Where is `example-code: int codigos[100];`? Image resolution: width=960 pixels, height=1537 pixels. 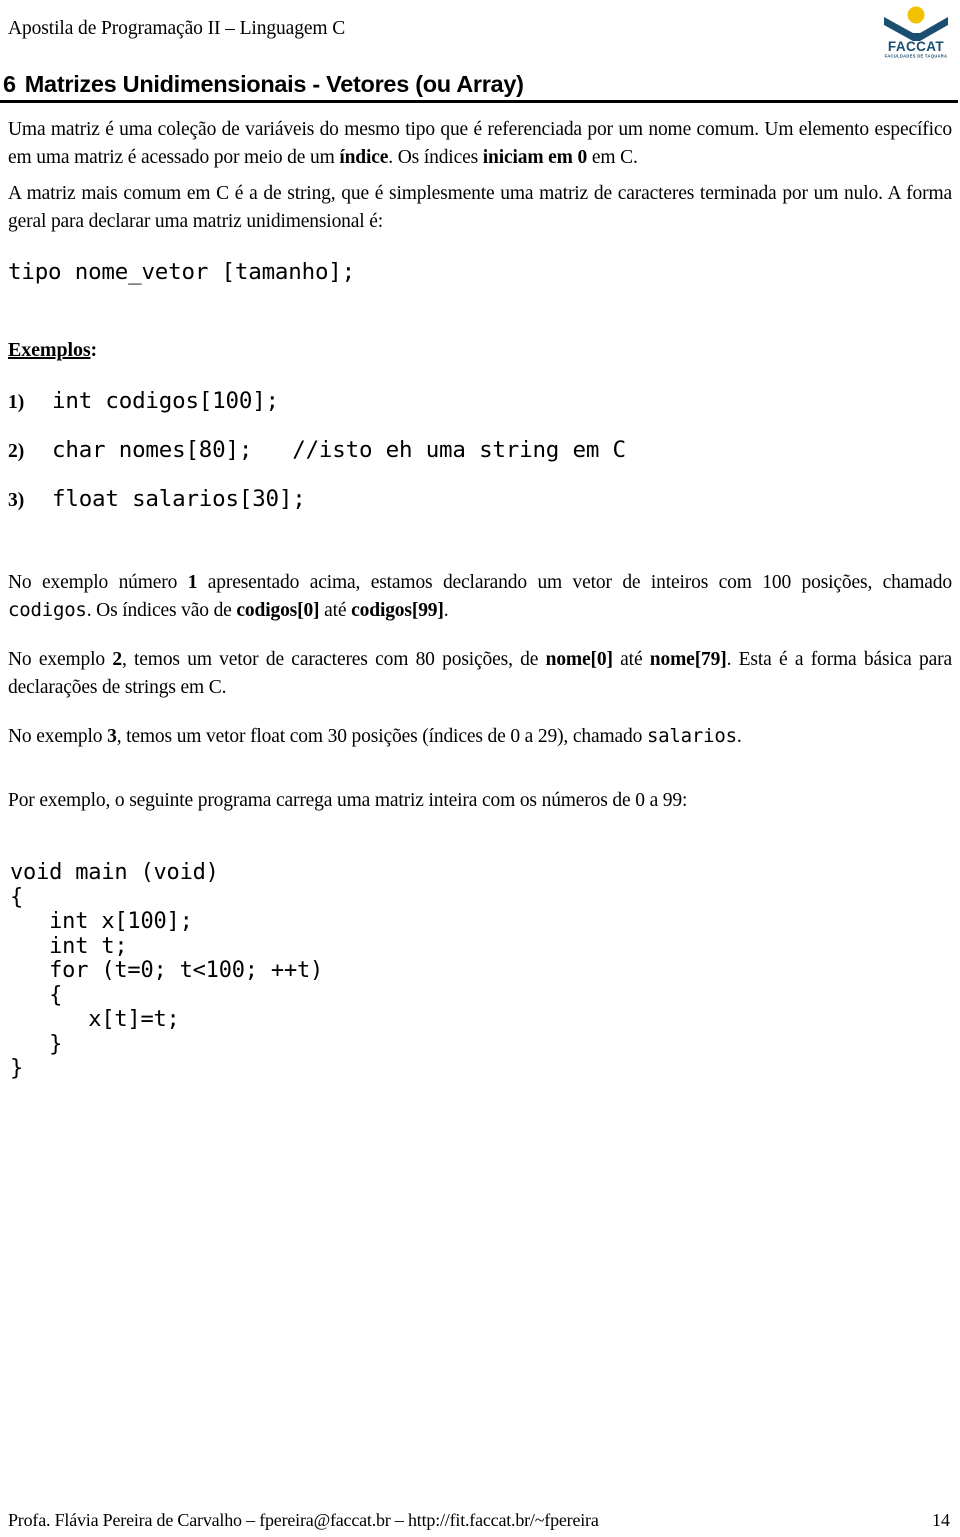
example-code: int codigos[100]; is located at coordinates (165, 401).